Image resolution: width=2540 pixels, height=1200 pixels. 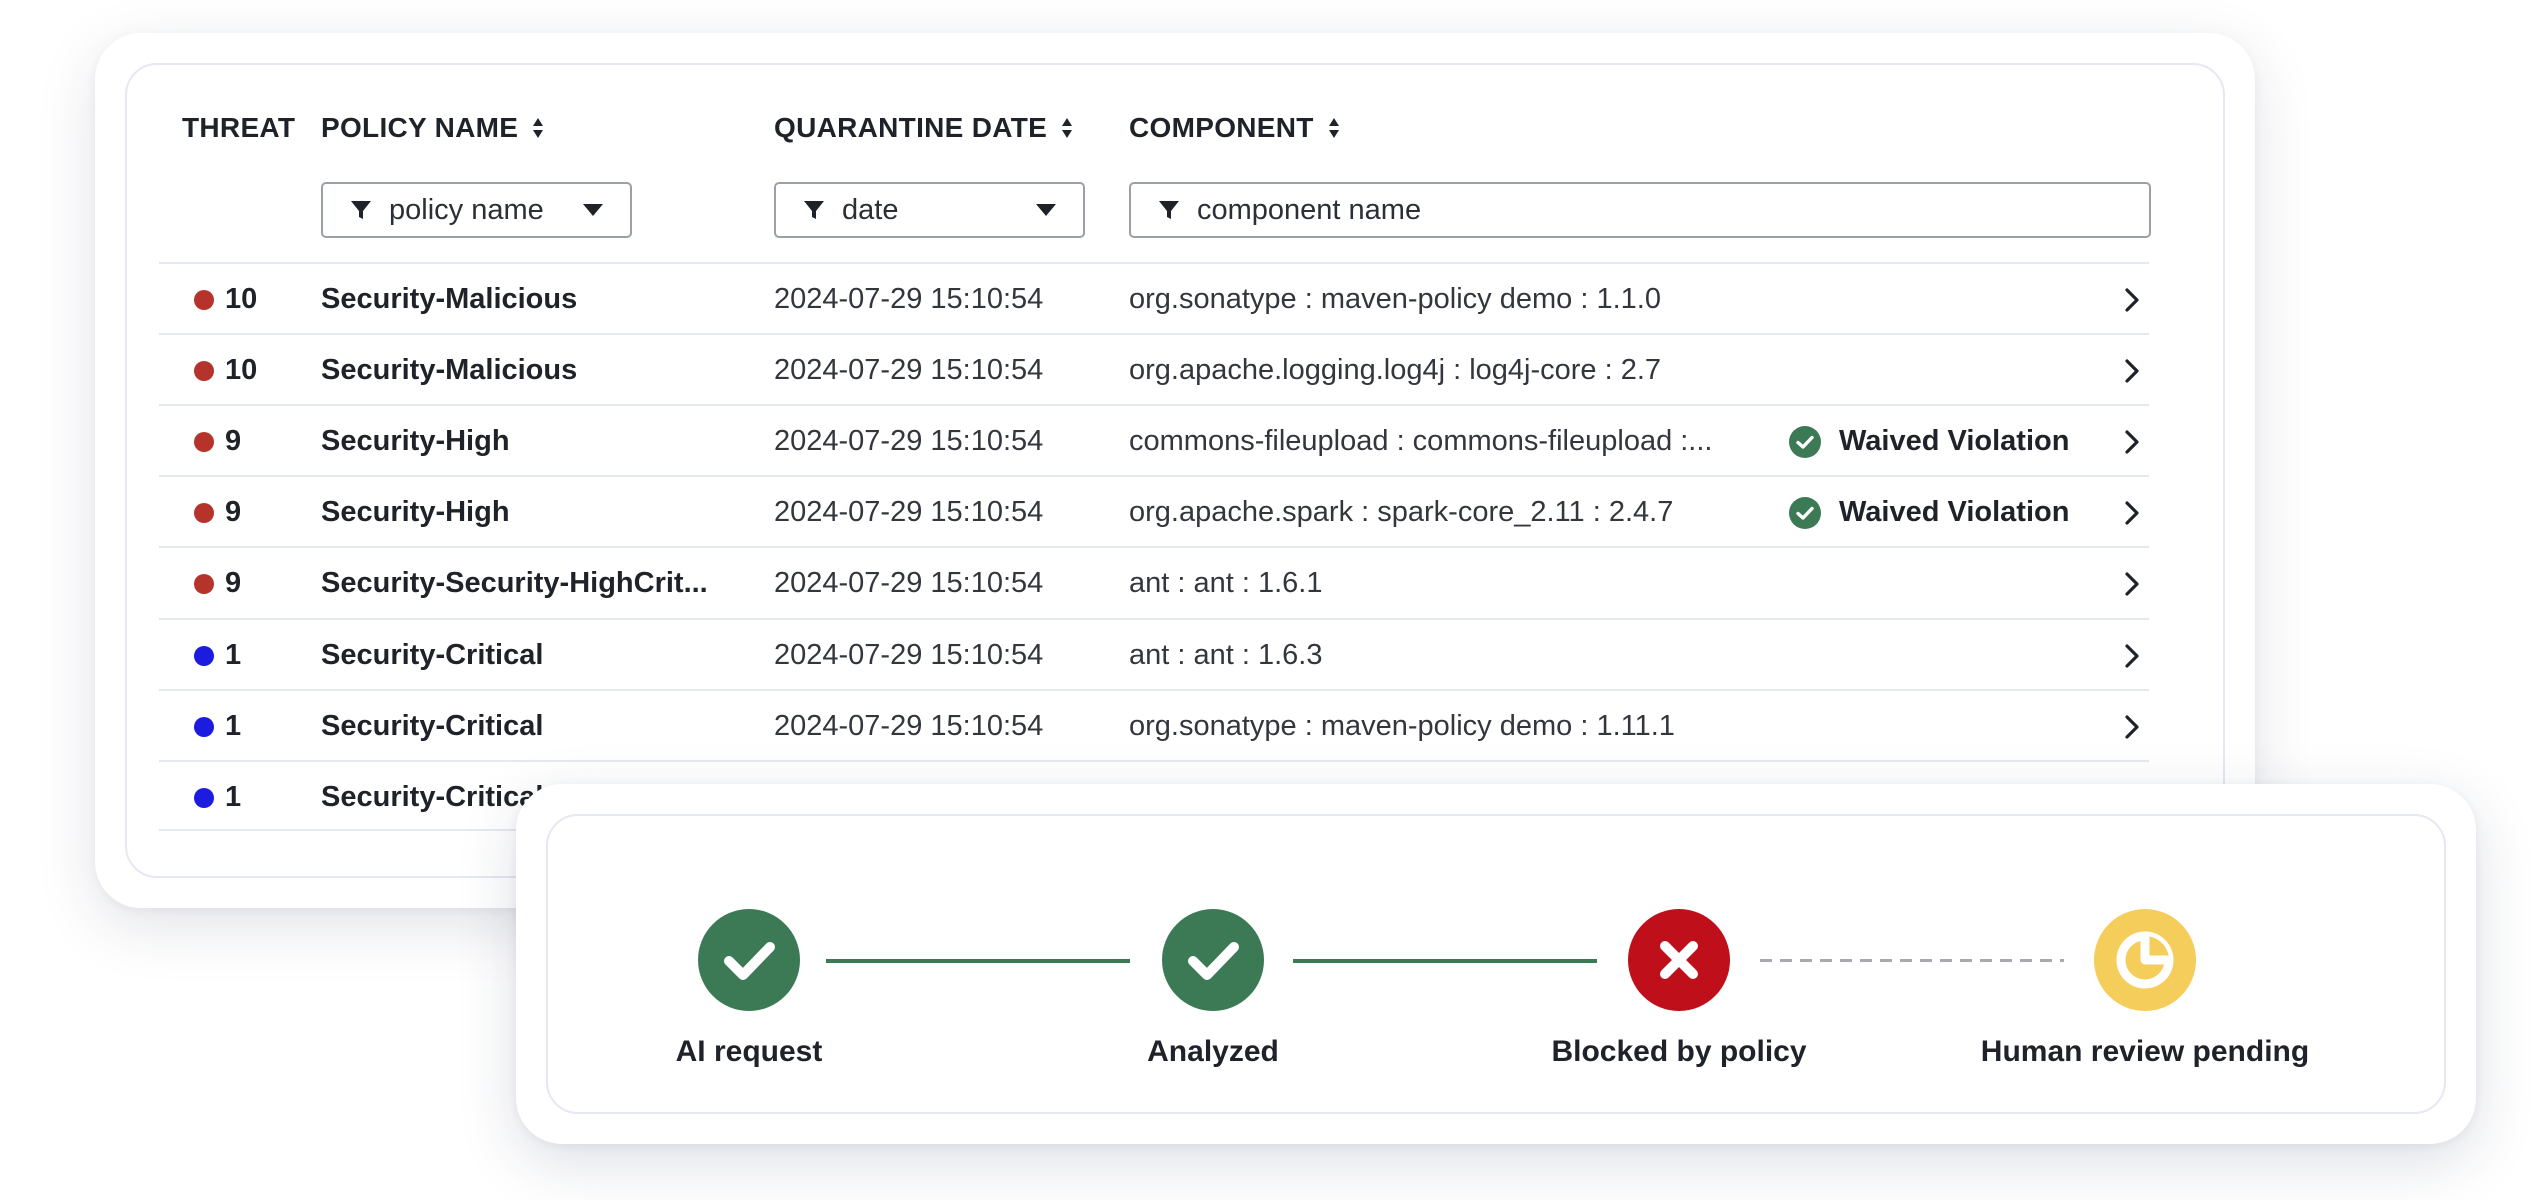 I want to click on step-label-ai-request: AI request, so click(x=749, y=1051).